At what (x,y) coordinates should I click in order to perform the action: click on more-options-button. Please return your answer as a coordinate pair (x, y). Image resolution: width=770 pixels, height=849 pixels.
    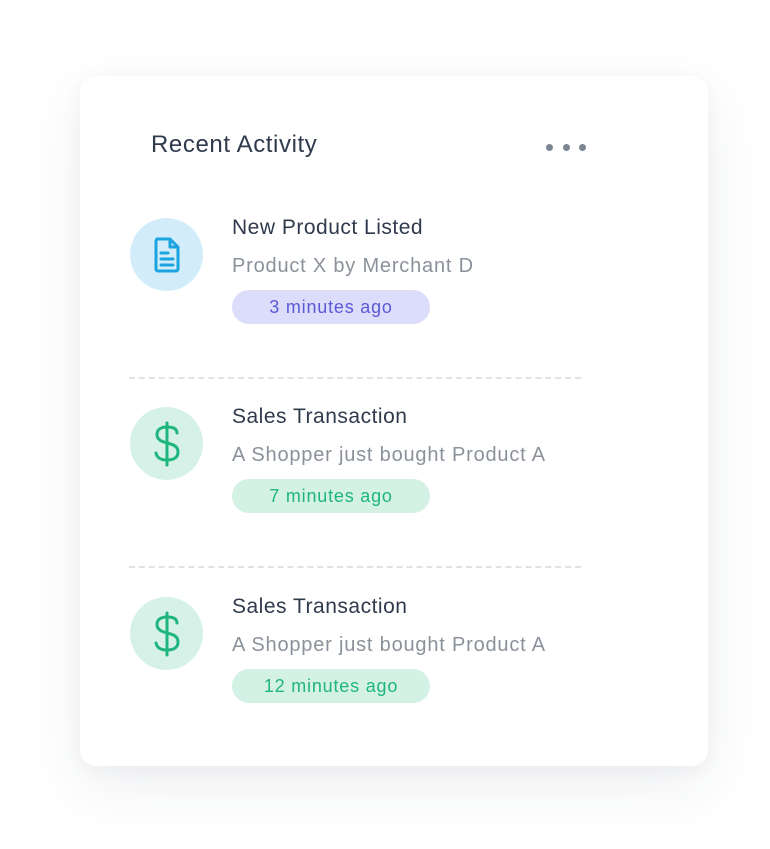
    Looking at the image, I should click on (566, 147).